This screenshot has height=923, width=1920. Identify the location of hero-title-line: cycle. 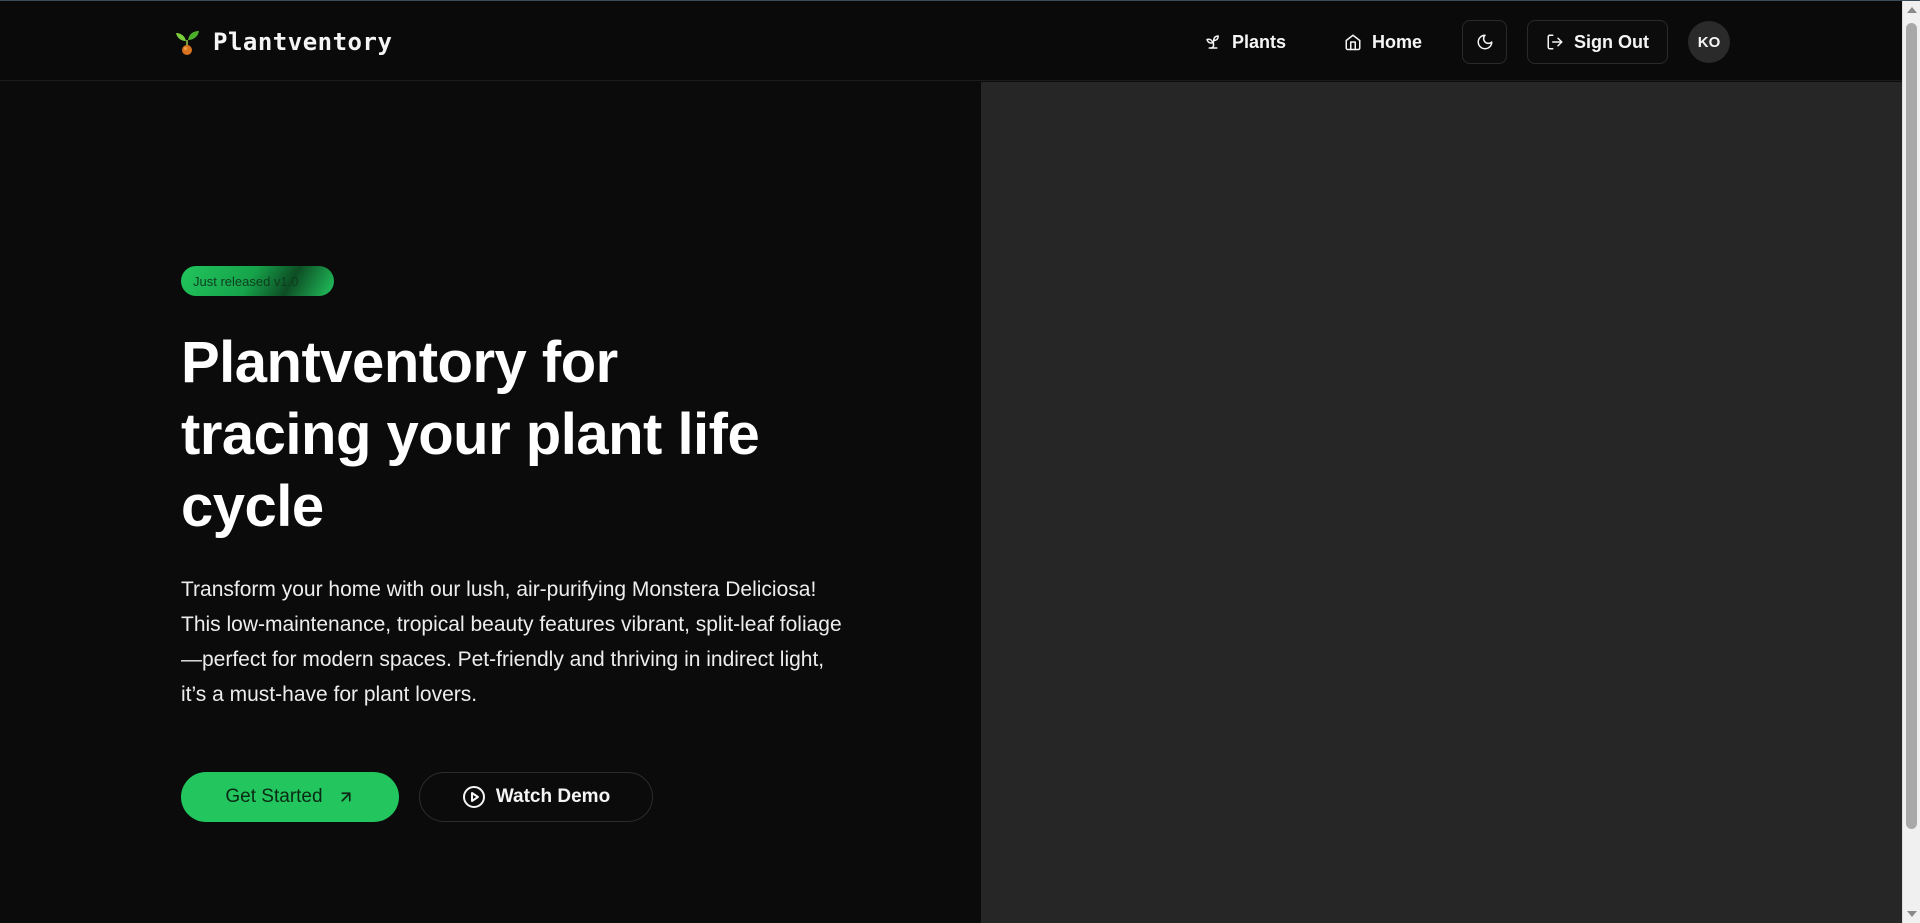
(252, 506).